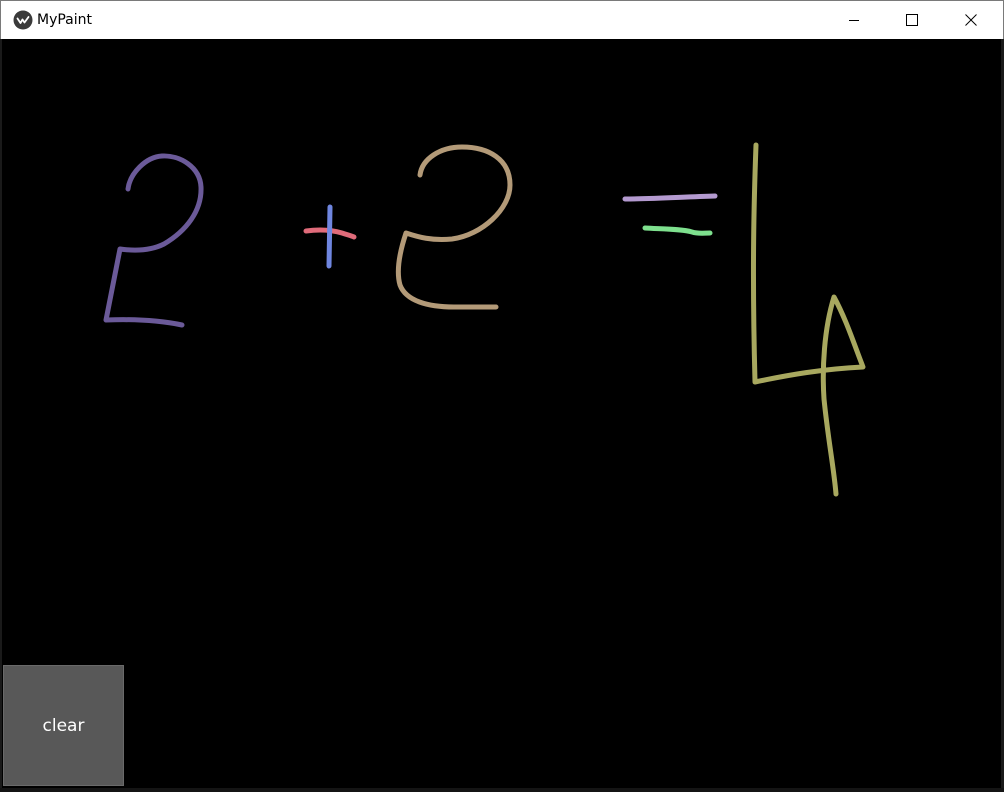 The image size is (1004, 792). What do you see at coordinates (502, 790) in the screenshot?
I see `window-border-bottom` at bounding box center [502, 790].